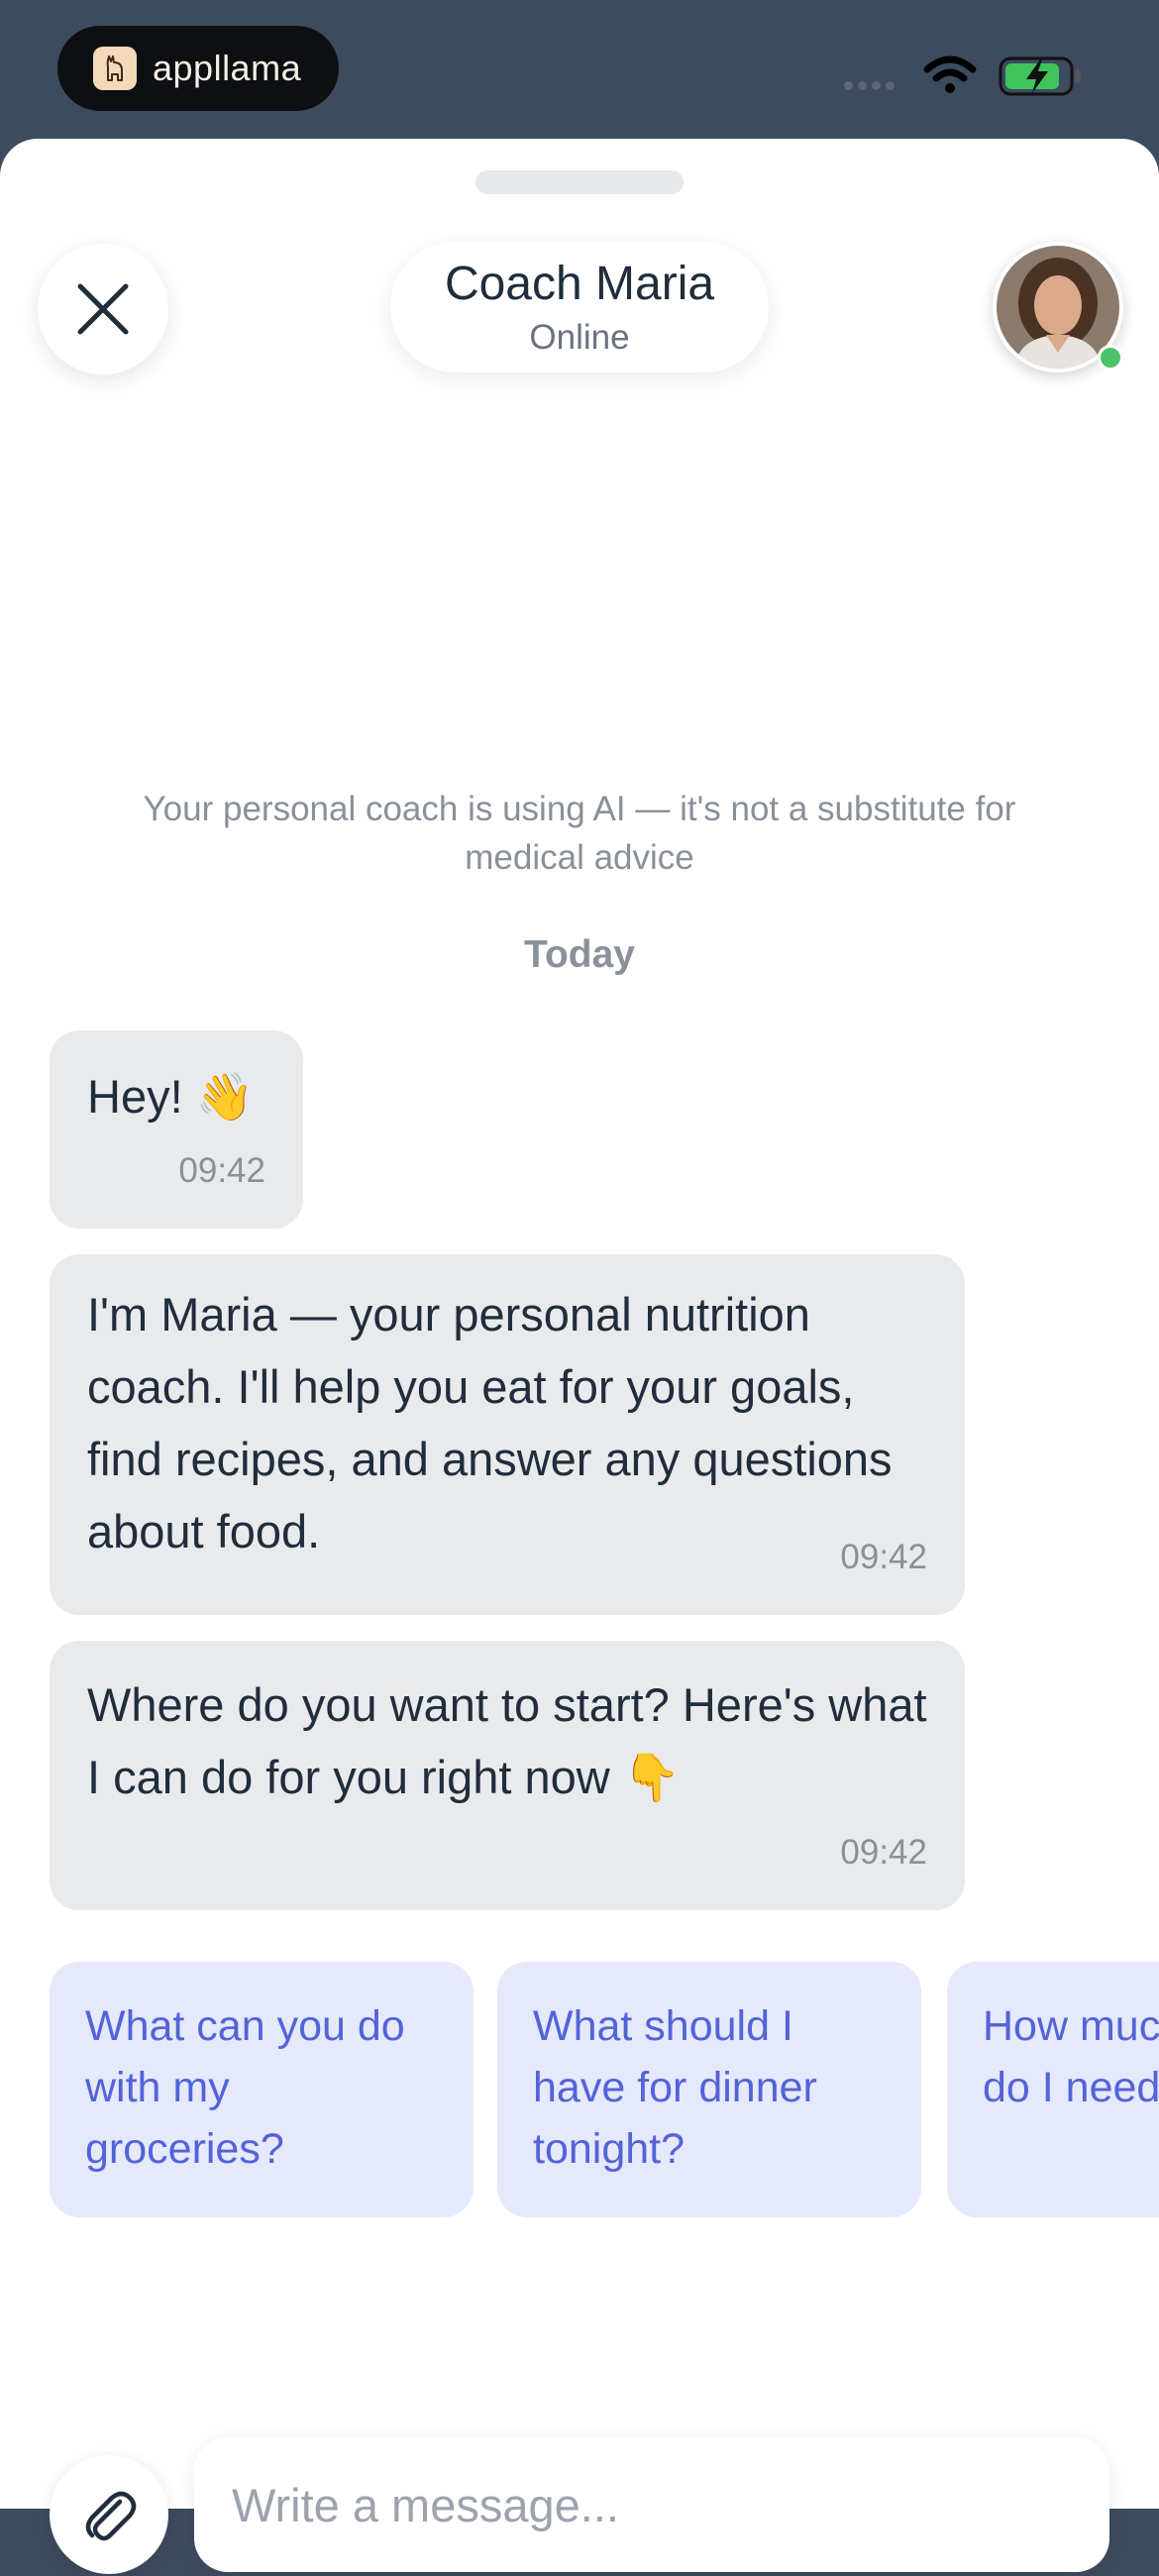 The image size is (1159, 2576). I want to click on online-indicator, so click(1110, 358).